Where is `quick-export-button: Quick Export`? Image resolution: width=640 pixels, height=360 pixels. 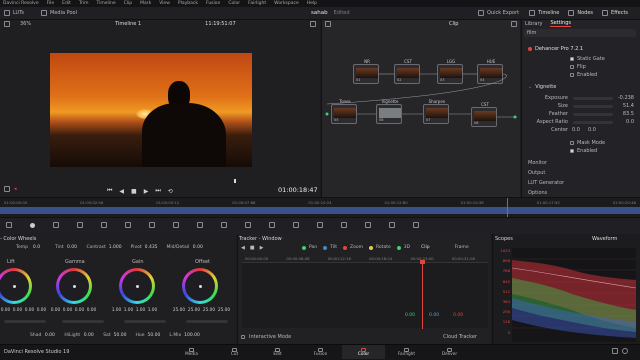 quick-export-button: Quick Export is located at coordinates (503, 13).